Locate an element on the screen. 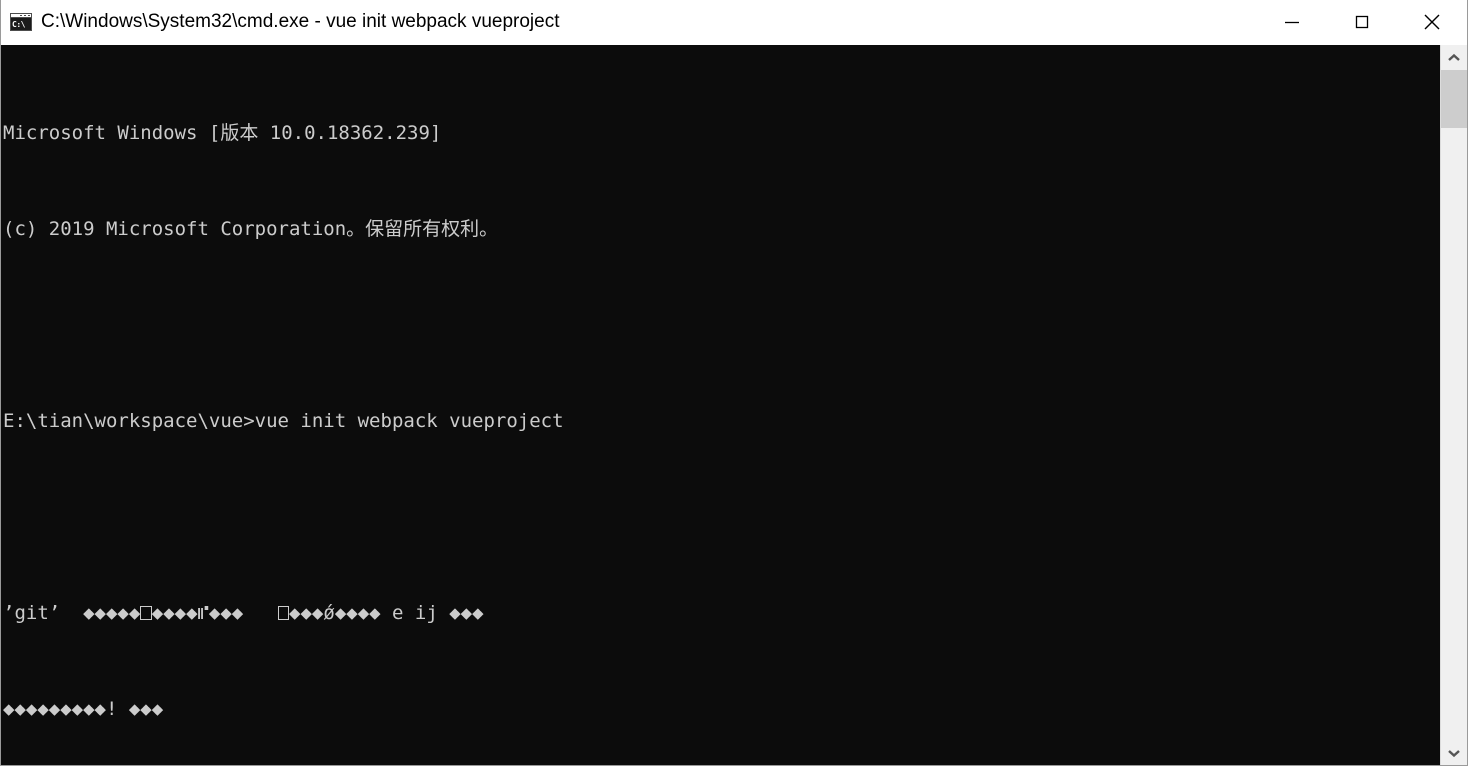 The width and height of the screenshot is (1468, 766). os-version-text: Microsoft Windows [版本 10.0.18362.239] is located at coordinates (222, 133).